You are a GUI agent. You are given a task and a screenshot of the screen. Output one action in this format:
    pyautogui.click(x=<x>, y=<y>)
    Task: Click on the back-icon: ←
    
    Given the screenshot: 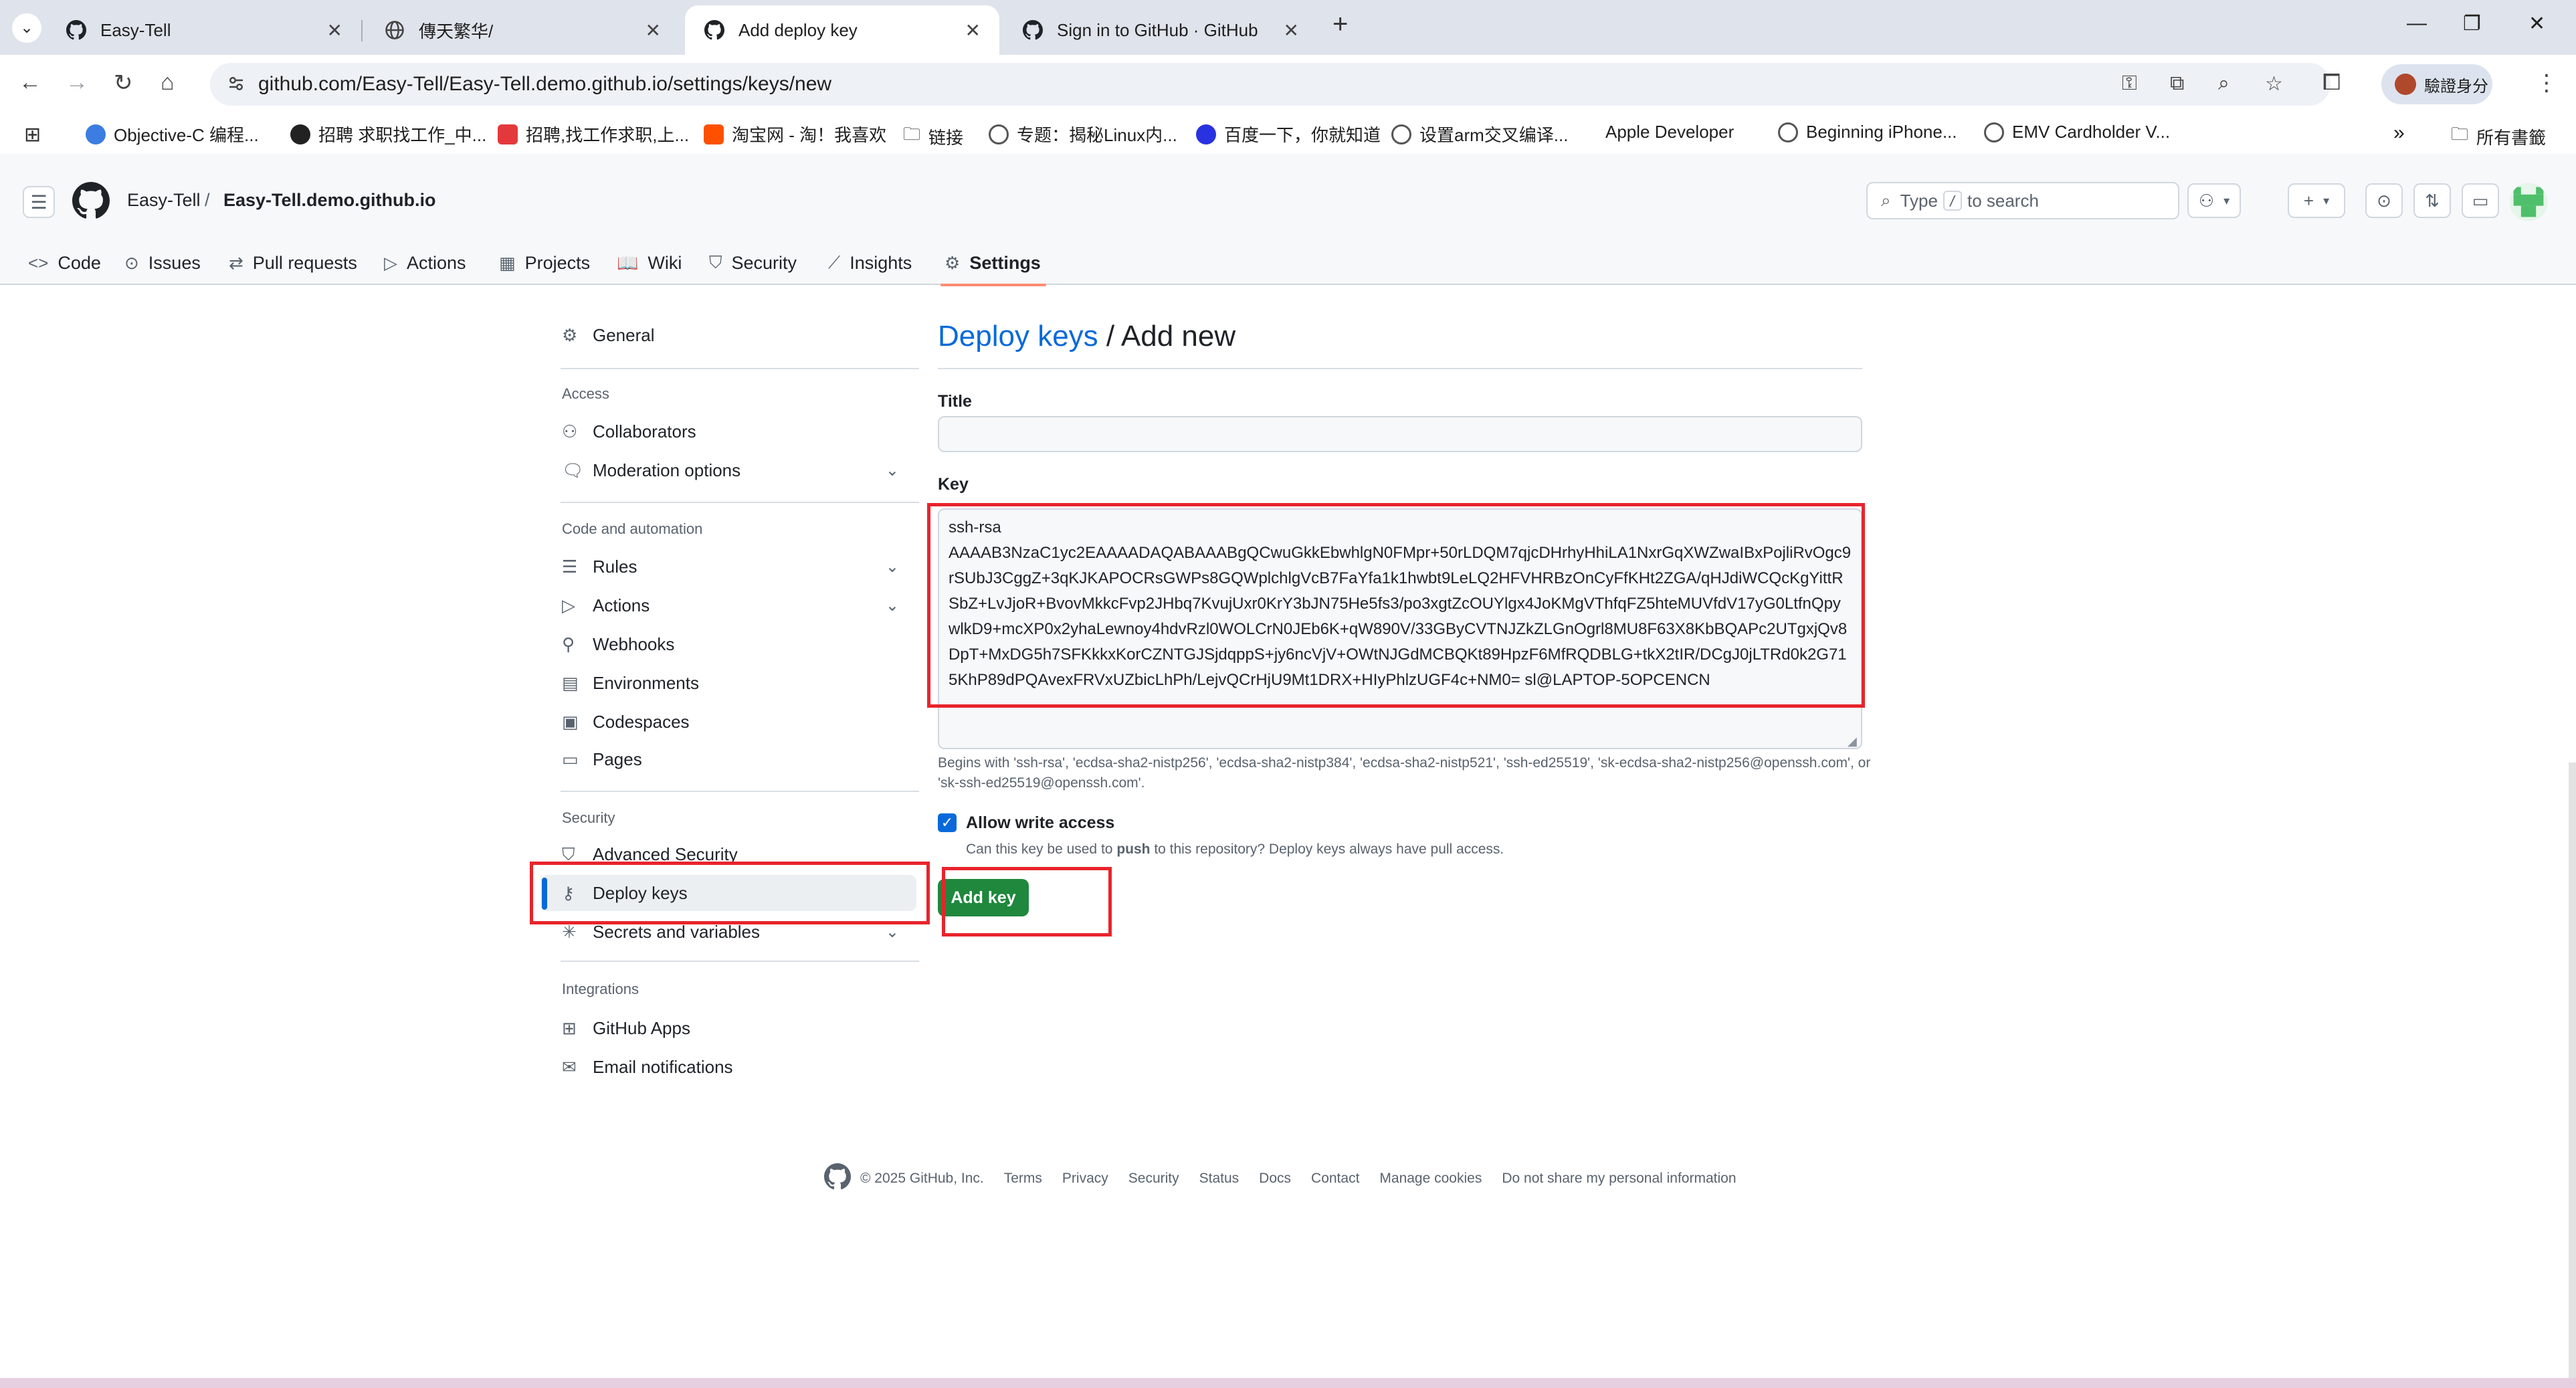 What is the action you would take?
    pyautogui.click(x=30, y=83)
    